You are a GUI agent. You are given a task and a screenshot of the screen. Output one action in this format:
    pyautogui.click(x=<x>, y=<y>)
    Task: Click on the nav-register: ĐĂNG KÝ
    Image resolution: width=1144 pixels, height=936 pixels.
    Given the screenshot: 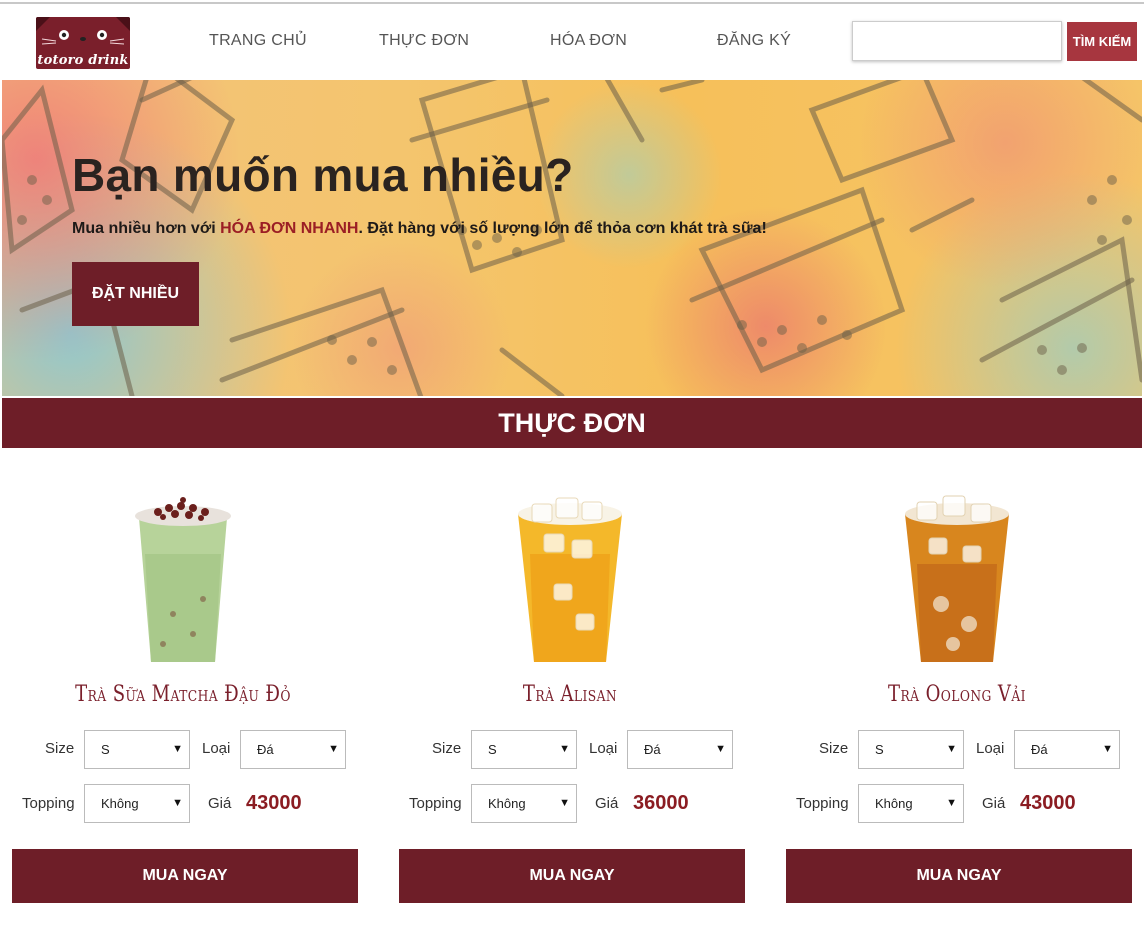 What is the action you would take?
    pyautogui.click(x=754, y=41)
    